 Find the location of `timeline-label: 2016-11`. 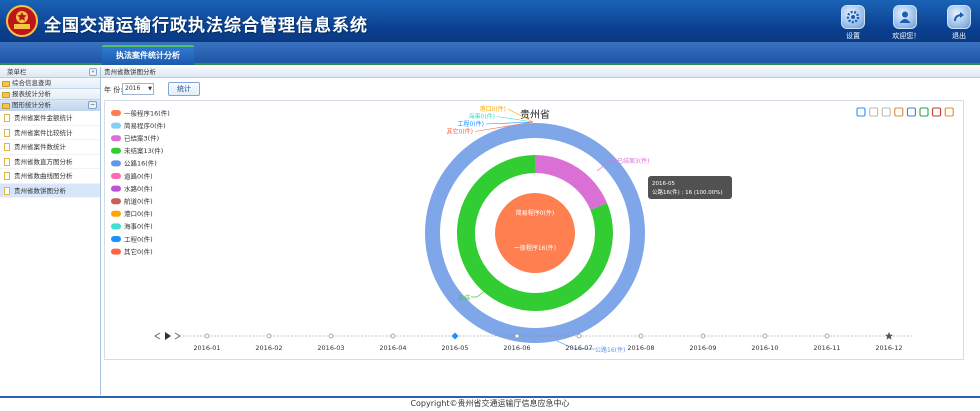

timeline-label: 2016-11 is located at coordinates (826, 348).